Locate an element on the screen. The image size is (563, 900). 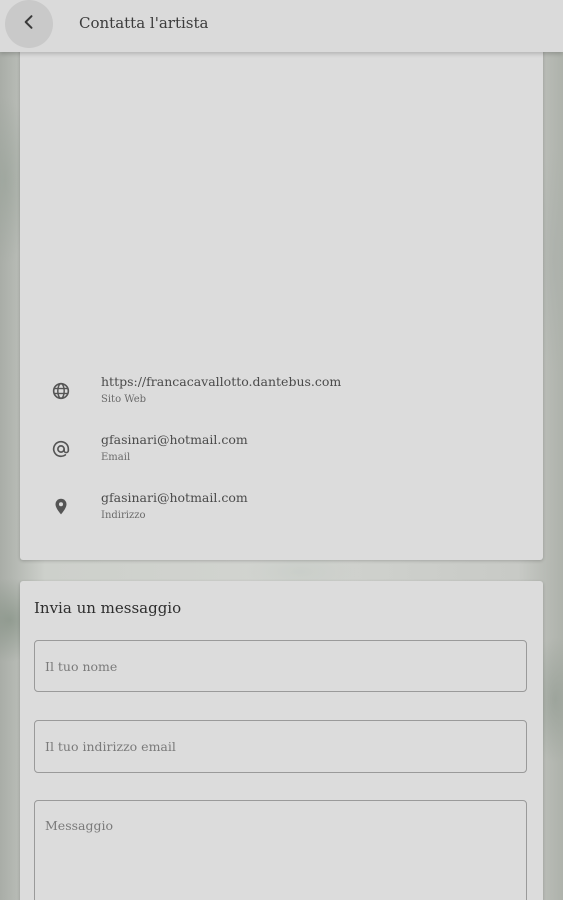
location-pin-icon is located at coordinates (61, 507).